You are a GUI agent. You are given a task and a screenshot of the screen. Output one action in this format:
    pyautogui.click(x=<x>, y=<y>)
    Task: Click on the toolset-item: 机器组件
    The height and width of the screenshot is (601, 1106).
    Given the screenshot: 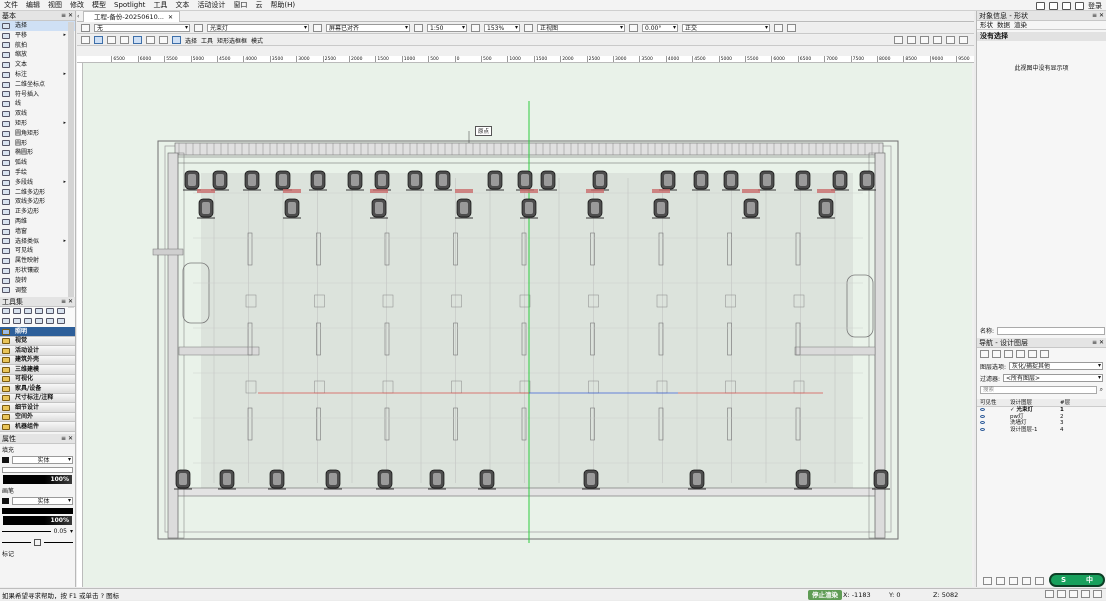 What is the action you would take?
    pyautogui.click(x=37, y=427)
    